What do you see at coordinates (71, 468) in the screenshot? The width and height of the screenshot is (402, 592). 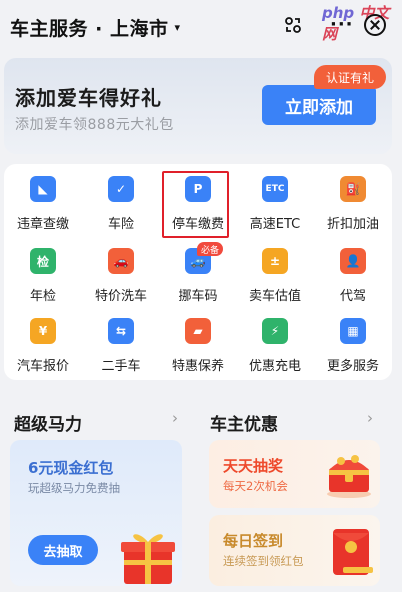 I see `promo-title: 6元现金红包` at bounding box center [71, 468].